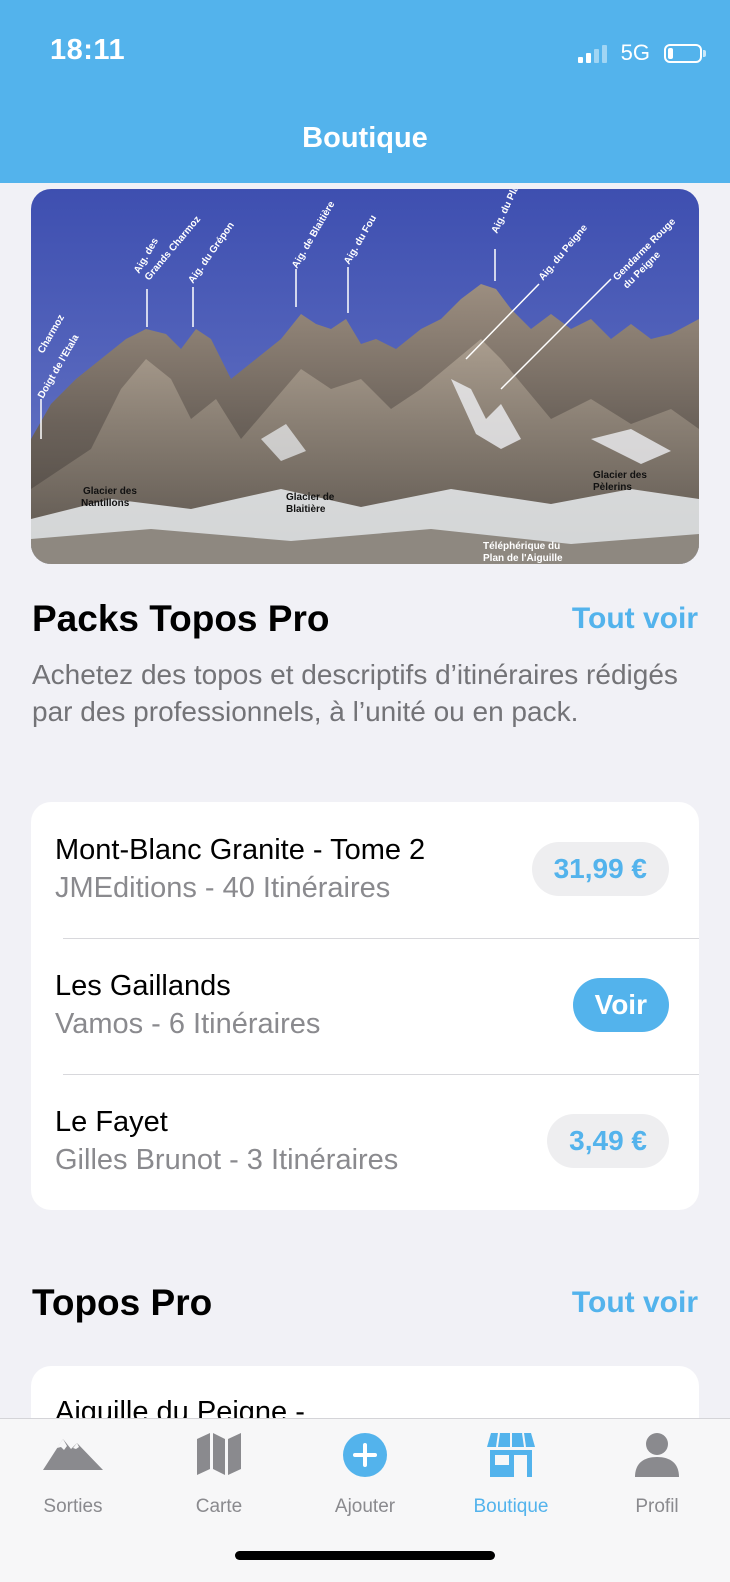  Describe the element at coordinates (143, 986) in the screenshot. I see `pack-title: Les Gaillands` at that location.